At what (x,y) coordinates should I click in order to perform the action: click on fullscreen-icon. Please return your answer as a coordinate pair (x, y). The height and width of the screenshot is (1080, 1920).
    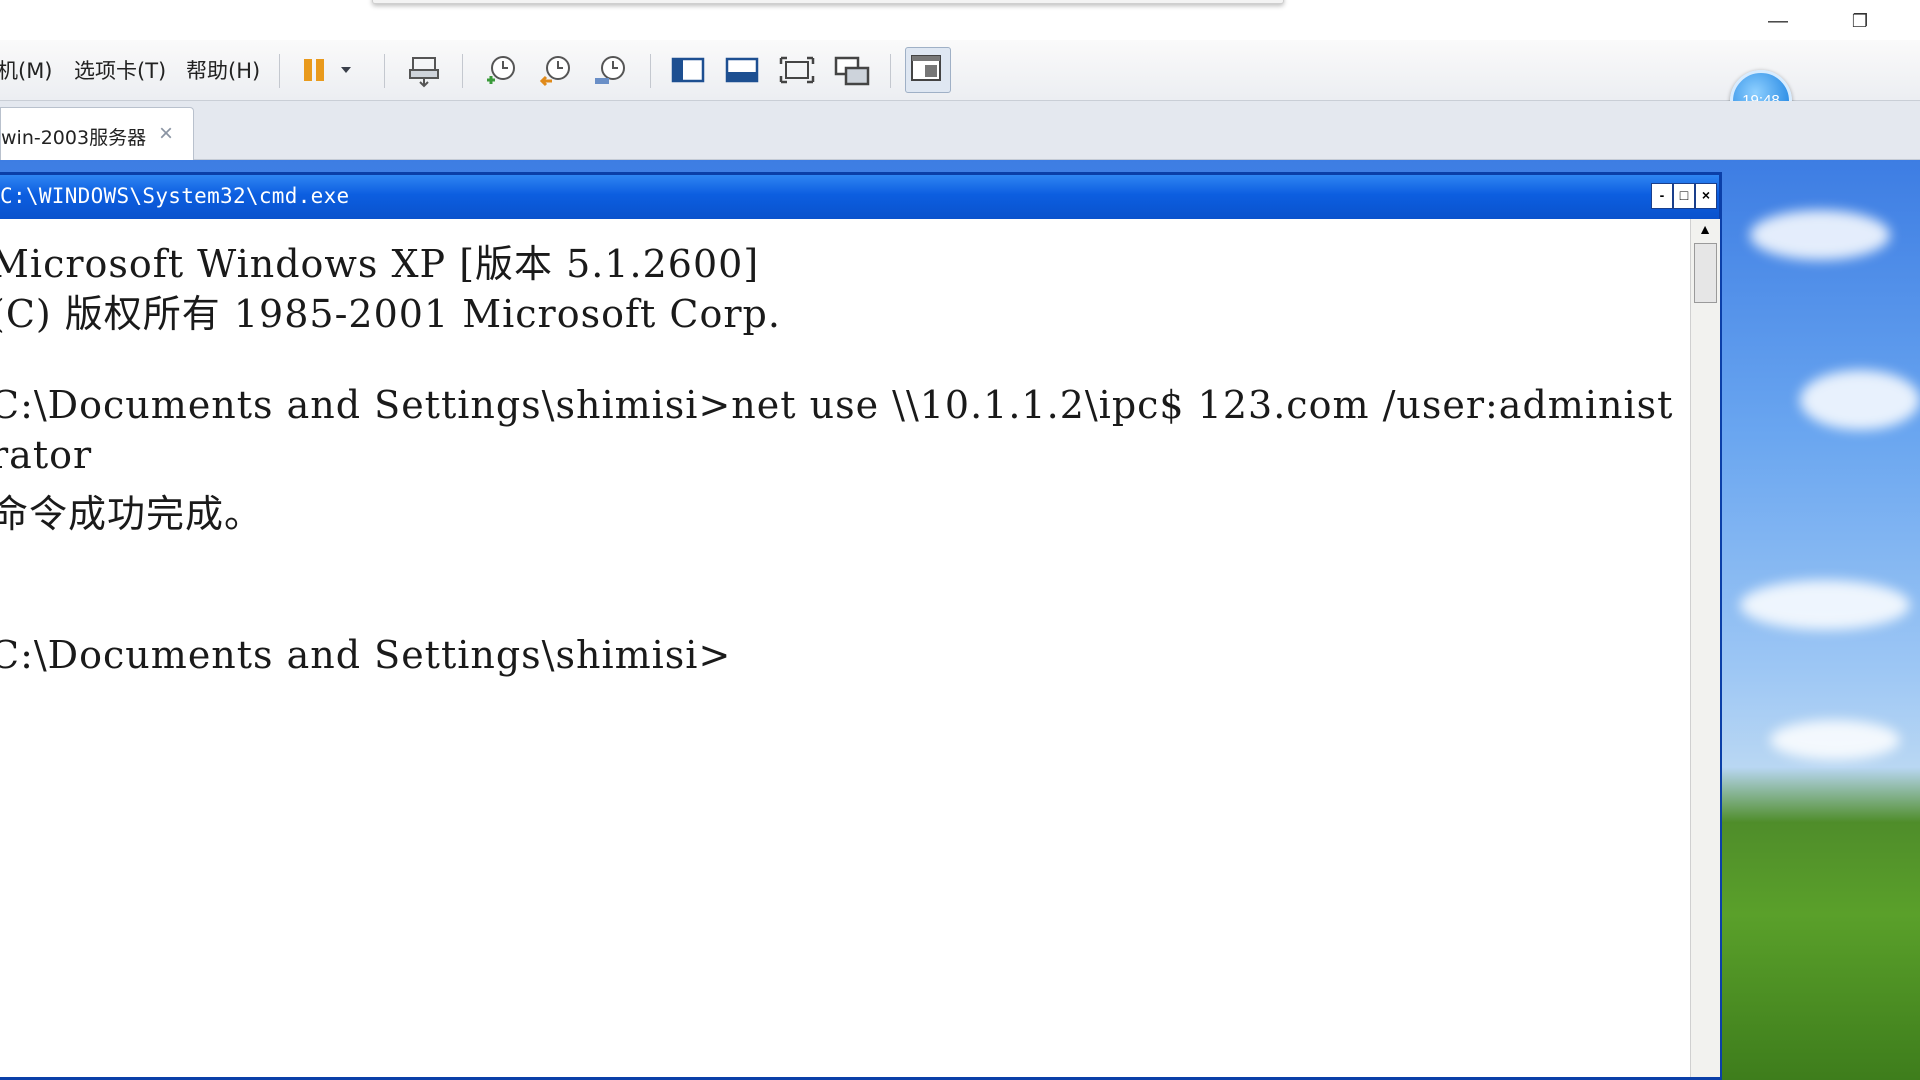
    Looking at the image, I should click on (797, 70).